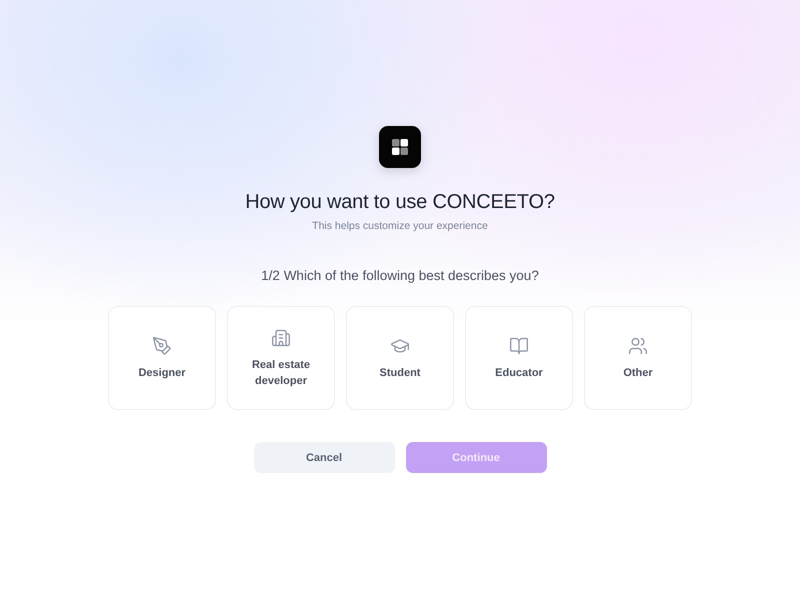 This screenshot has width=800, height=600. Describe the element at coordinates (162, 346) in the screenshot. I see `pen-nib-icon` at that location.